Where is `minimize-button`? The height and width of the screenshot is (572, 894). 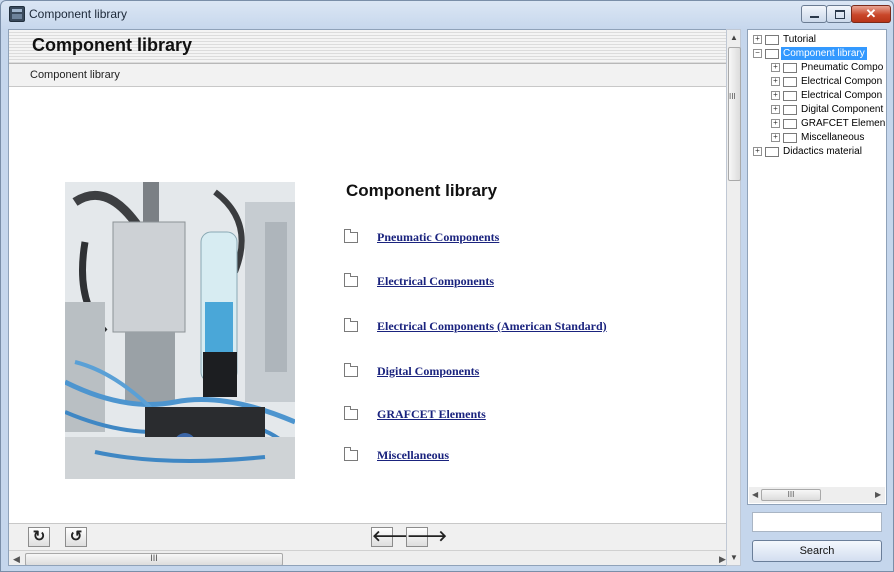
minimize-button is located at coordinates (814, 14).